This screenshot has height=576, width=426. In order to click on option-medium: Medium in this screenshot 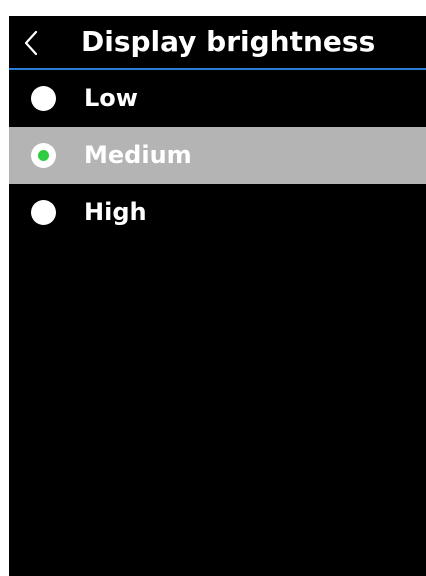, I will do `click(217, 155)`.